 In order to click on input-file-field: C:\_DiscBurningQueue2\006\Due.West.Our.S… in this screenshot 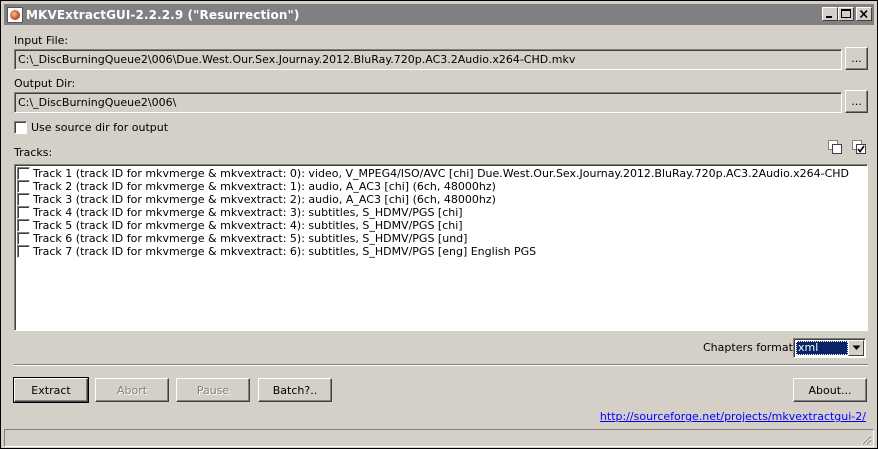, I will do `click(428, 59)`.